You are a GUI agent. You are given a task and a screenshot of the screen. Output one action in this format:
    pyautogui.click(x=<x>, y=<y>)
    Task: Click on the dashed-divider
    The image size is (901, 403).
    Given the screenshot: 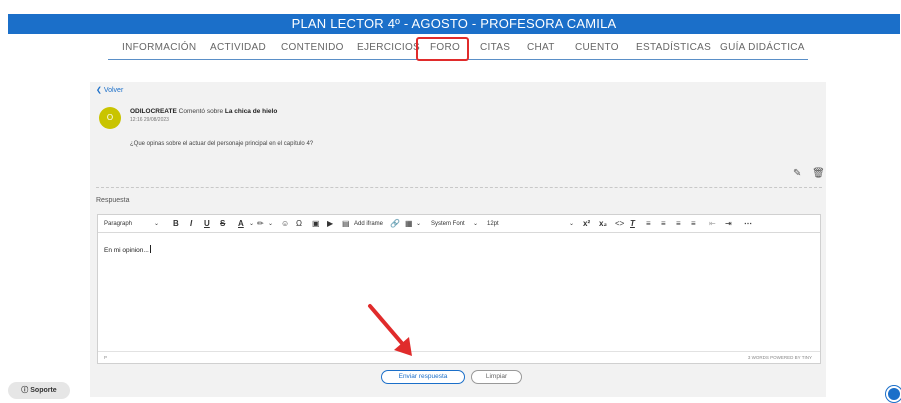 What is the action you would take?
    pyautogui.click(x=459, y=187)
    